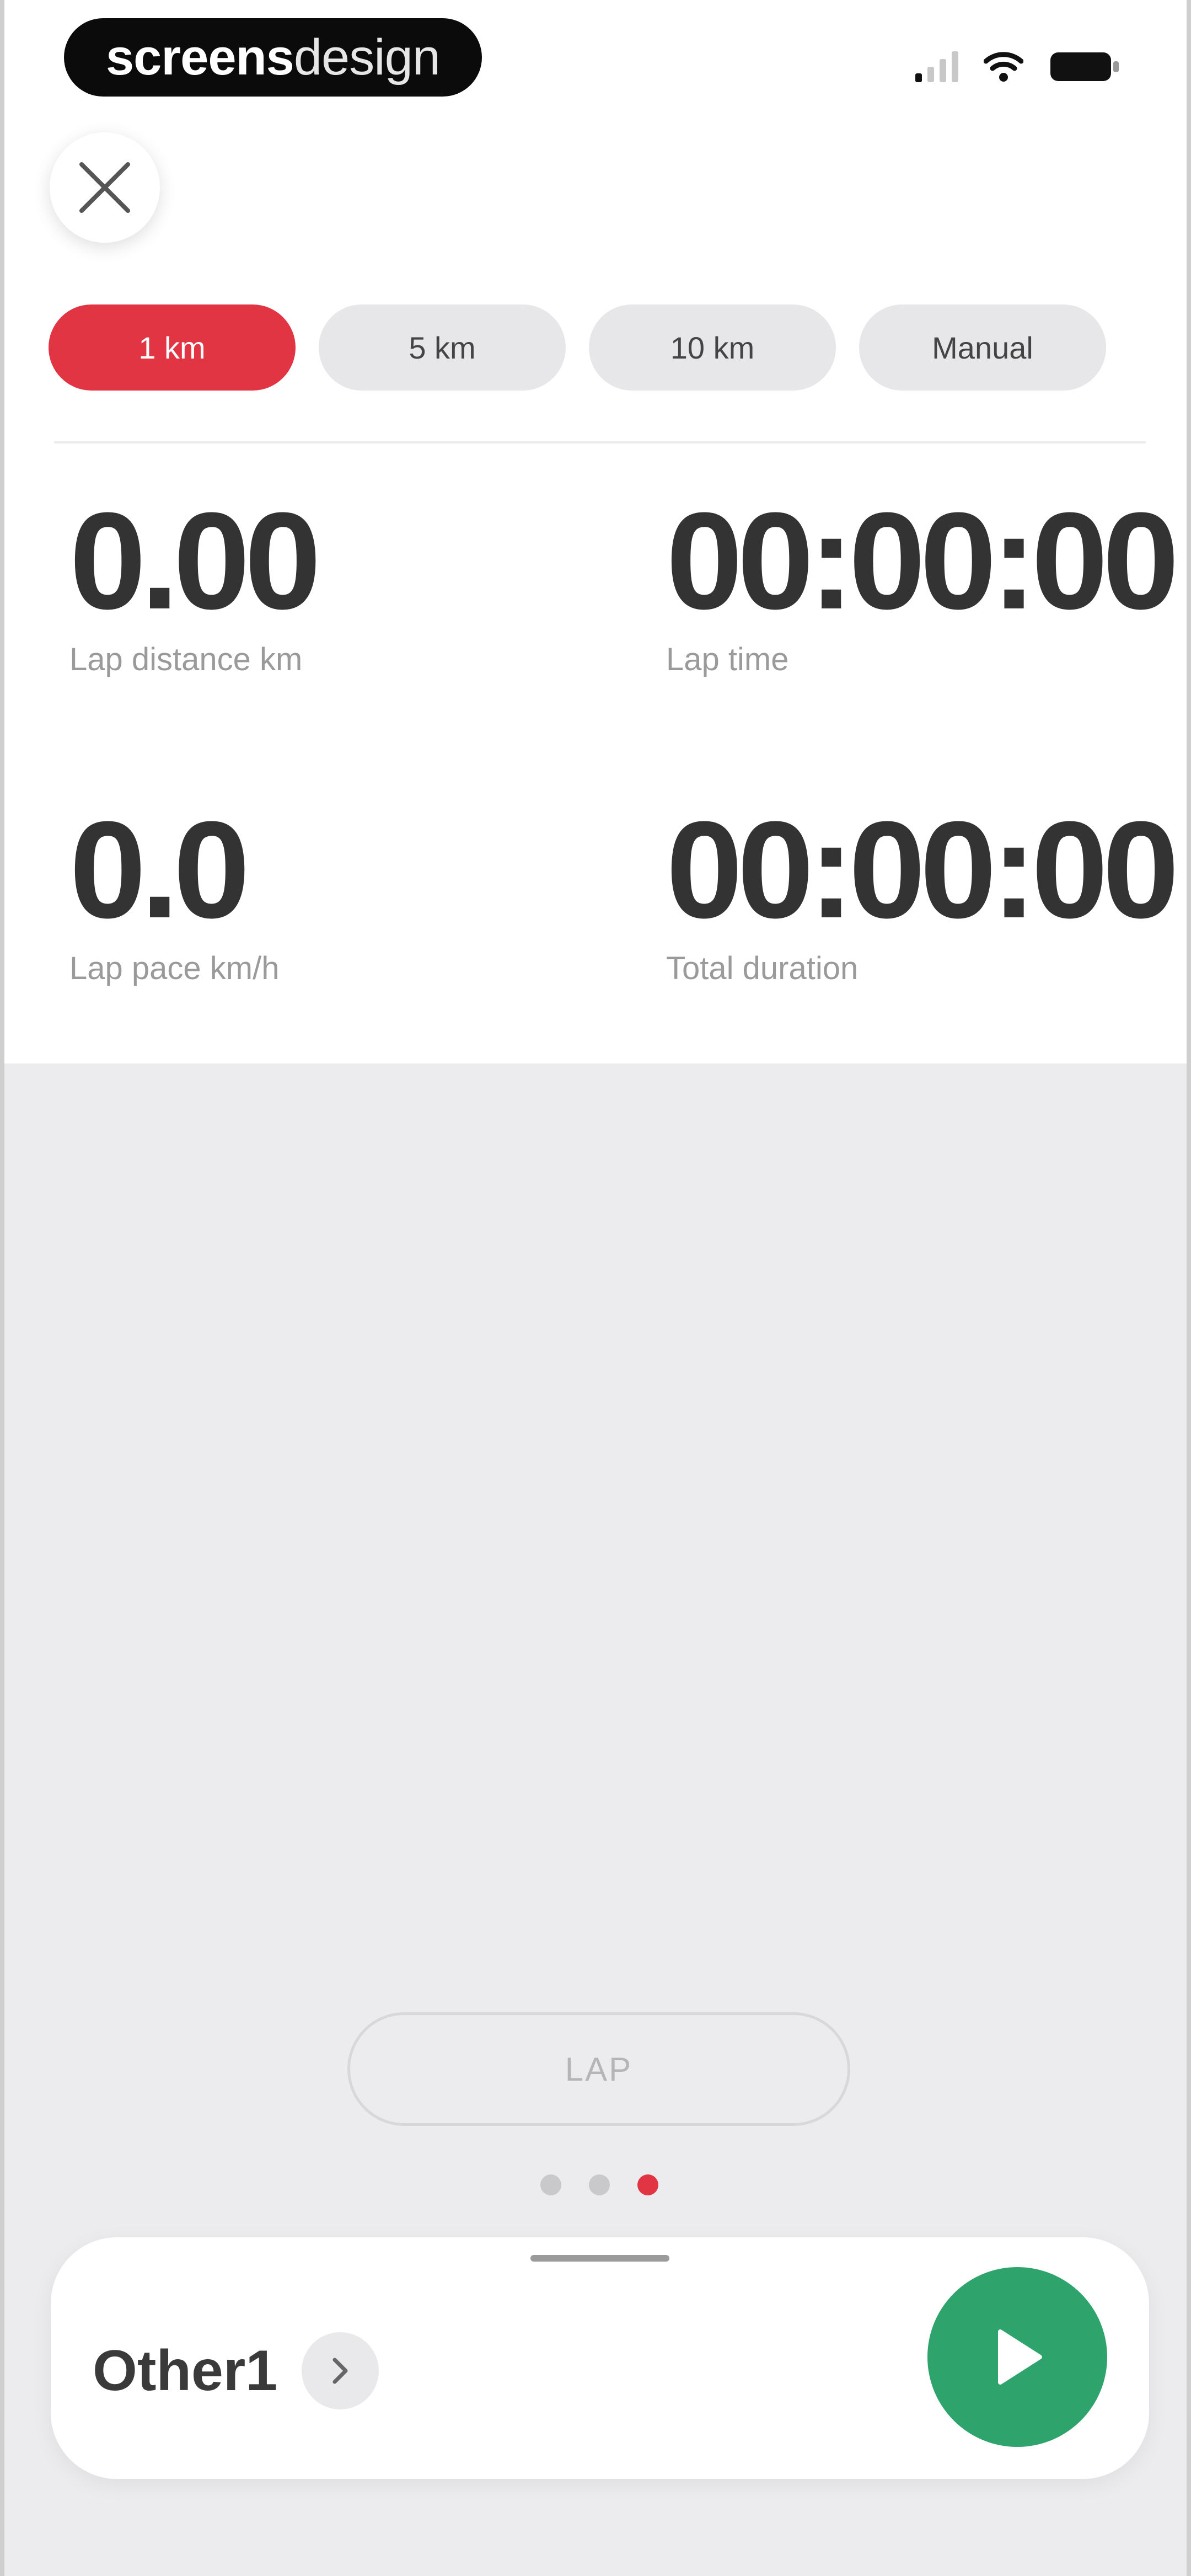 The height and width of the screenshot is (2576, 1191). Describe the element at coordinates (600, 2258) in the screenshot. I see `drag-handle` at that location.